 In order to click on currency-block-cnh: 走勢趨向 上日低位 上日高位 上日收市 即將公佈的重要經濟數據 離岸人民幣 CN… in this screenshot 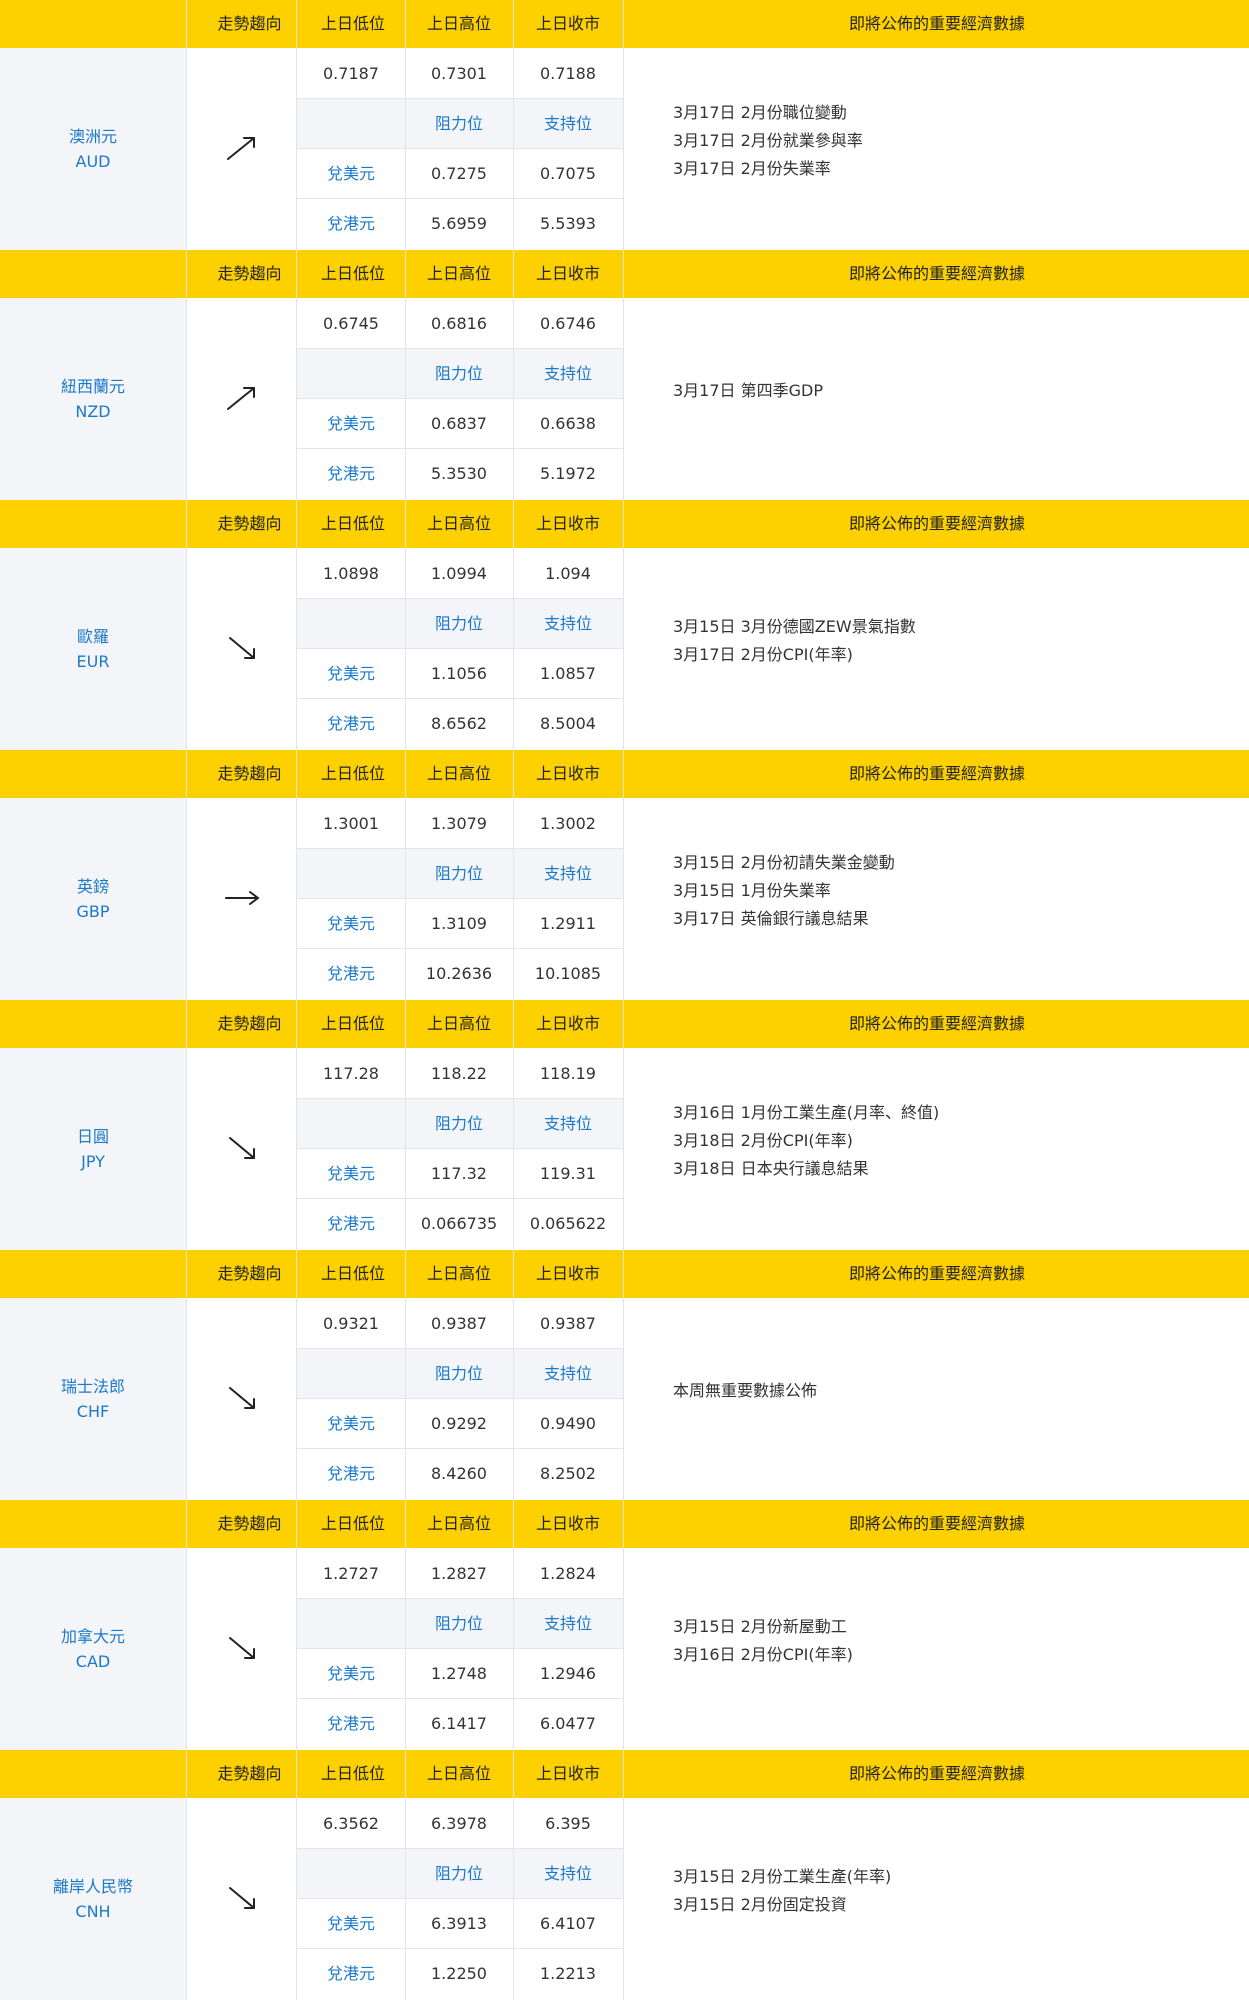, I will do `click(624, 1875)`.